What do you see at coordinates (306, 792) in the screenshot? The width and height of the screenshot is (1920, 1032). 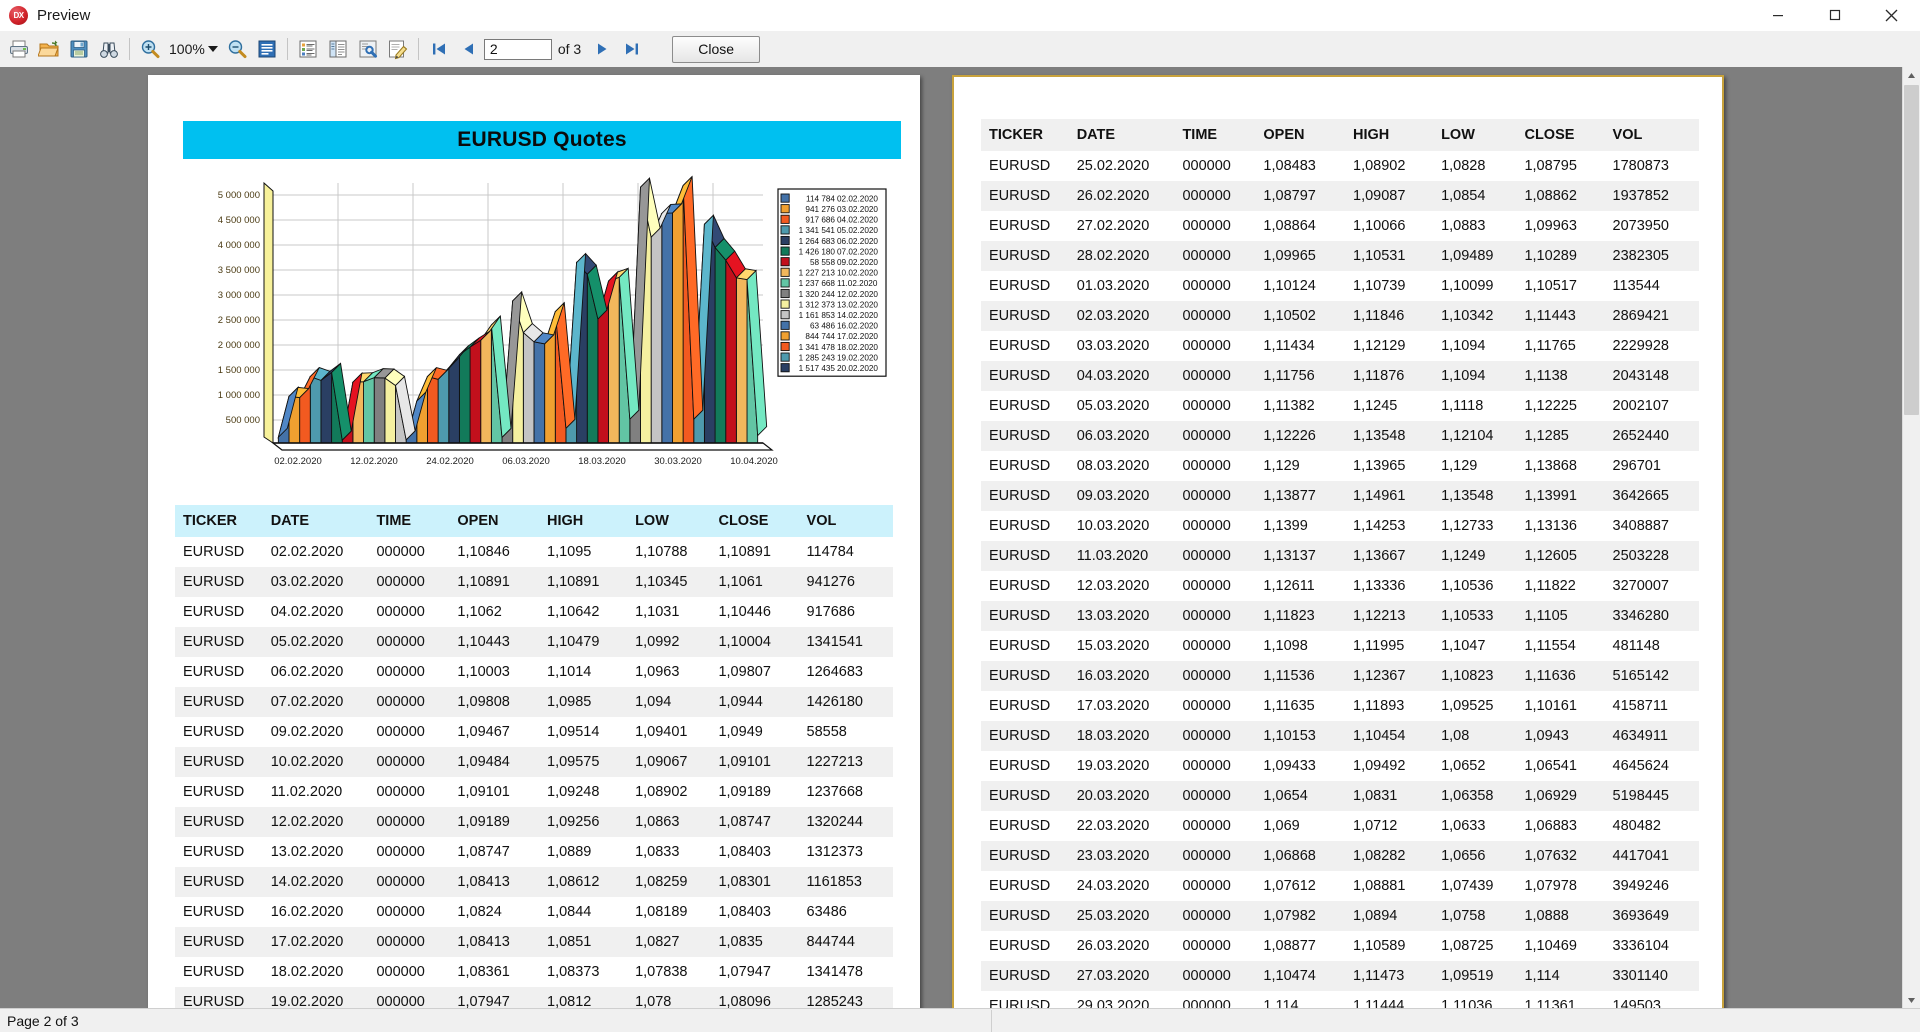 I see `cell-date: 11.02.2020` at bounding box center [306, 792].